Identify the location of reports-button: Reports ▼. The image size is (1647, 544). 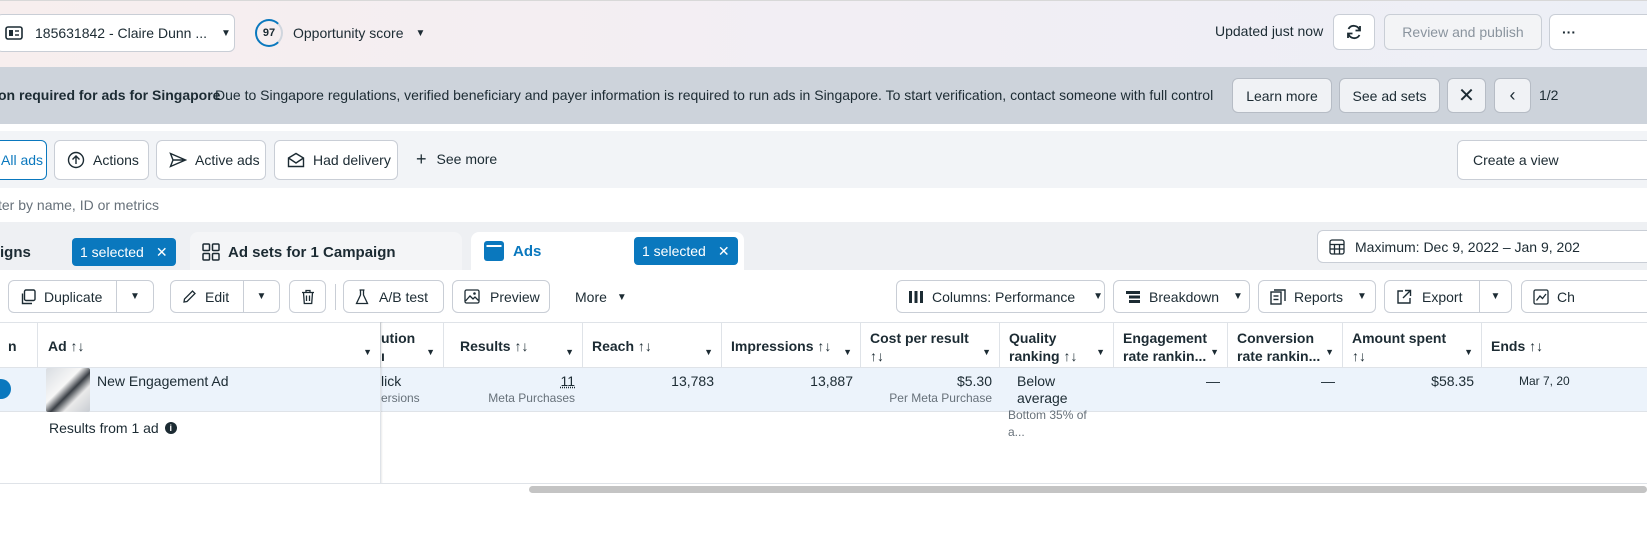
(1317, 296).